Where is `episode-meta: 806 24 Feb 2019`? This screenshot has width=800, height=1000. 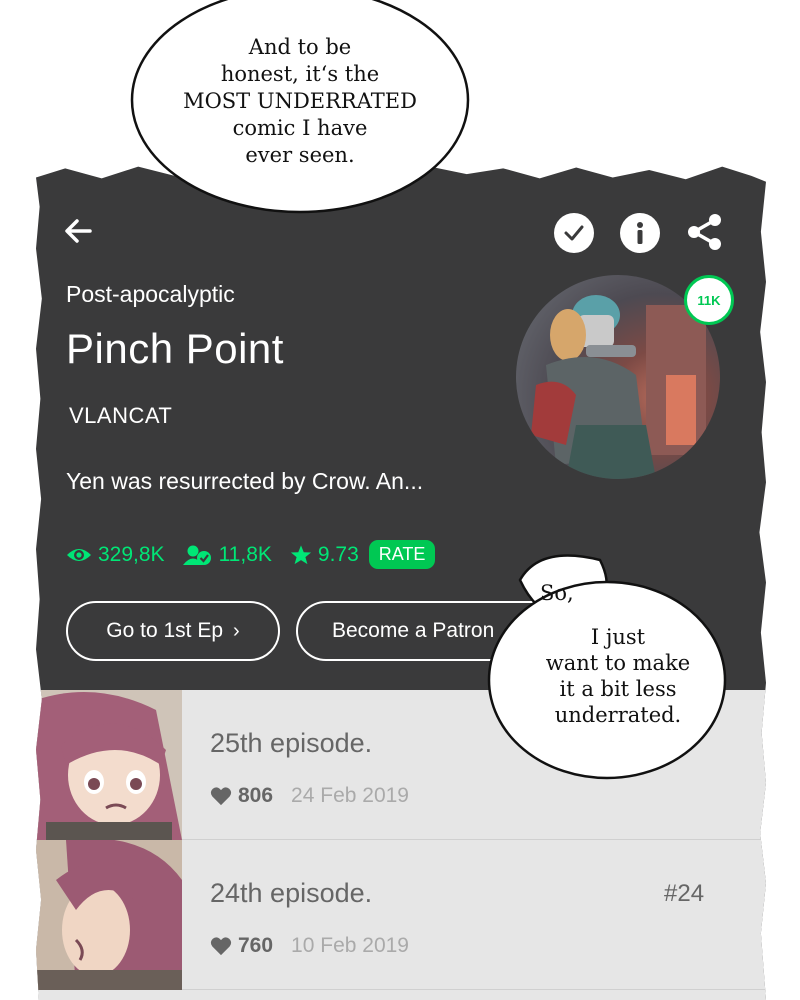 episode-meta: 806 24 Feb 2019 is located at coordinates (309, 796).